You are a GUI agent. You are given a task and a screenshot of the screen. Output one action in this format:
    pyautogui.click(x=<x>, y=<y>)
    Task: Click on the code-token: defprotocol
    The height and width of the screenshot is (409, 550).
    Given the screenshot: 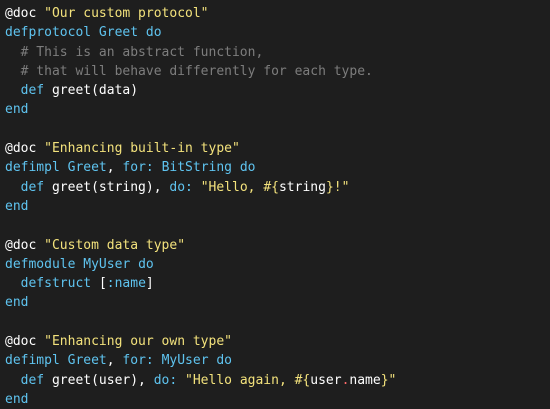 What is the action you would take?
    pyautogui.click(x=52, y=33)
    